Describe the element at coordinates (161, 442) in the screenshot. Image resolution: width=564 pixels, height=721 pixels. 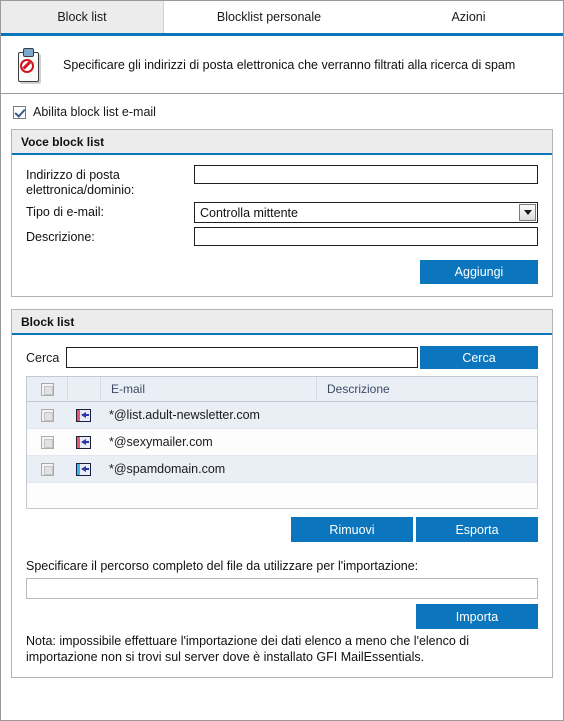
I see `row-email: *@sexymailer.com` at that location.